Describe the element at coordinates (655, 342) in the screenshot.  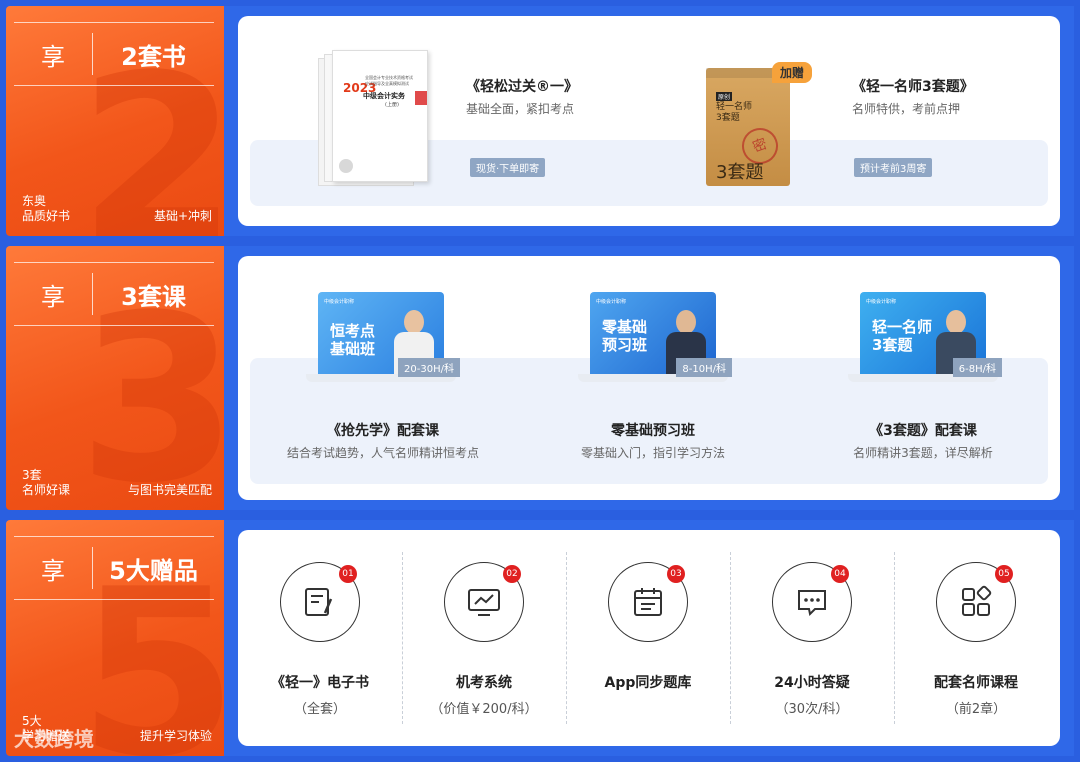
I see `course-thumbnail: 中级会计职称 零基础 预习班 8-10H/科` at that location.